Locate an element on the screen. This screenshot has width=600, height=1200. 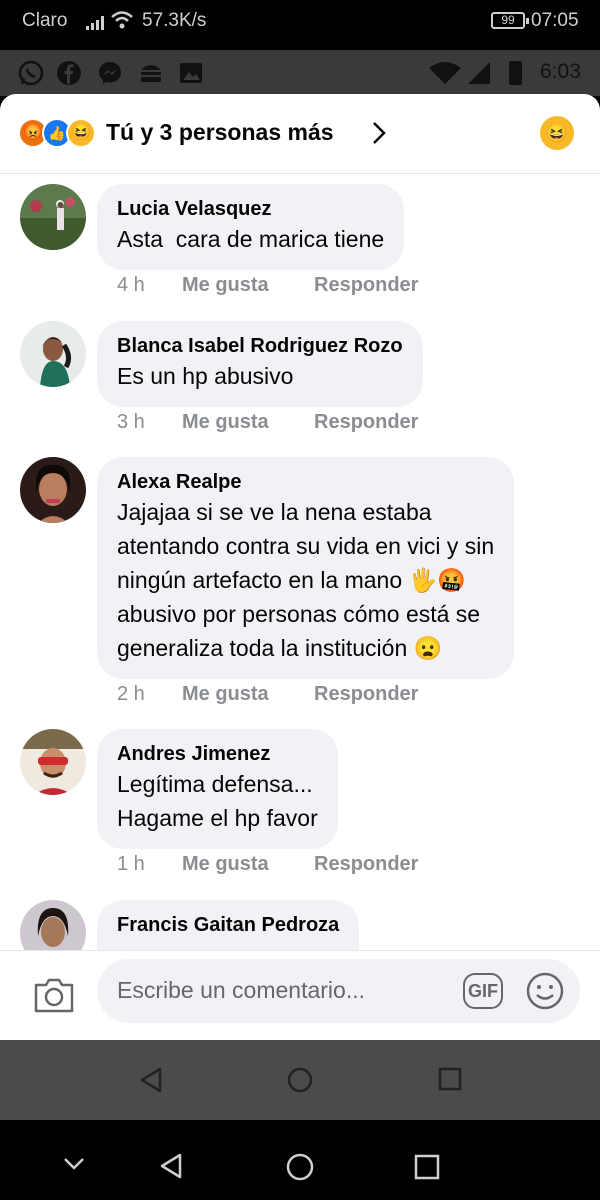
whatsapp-icon is located at coordinates (31, 73).